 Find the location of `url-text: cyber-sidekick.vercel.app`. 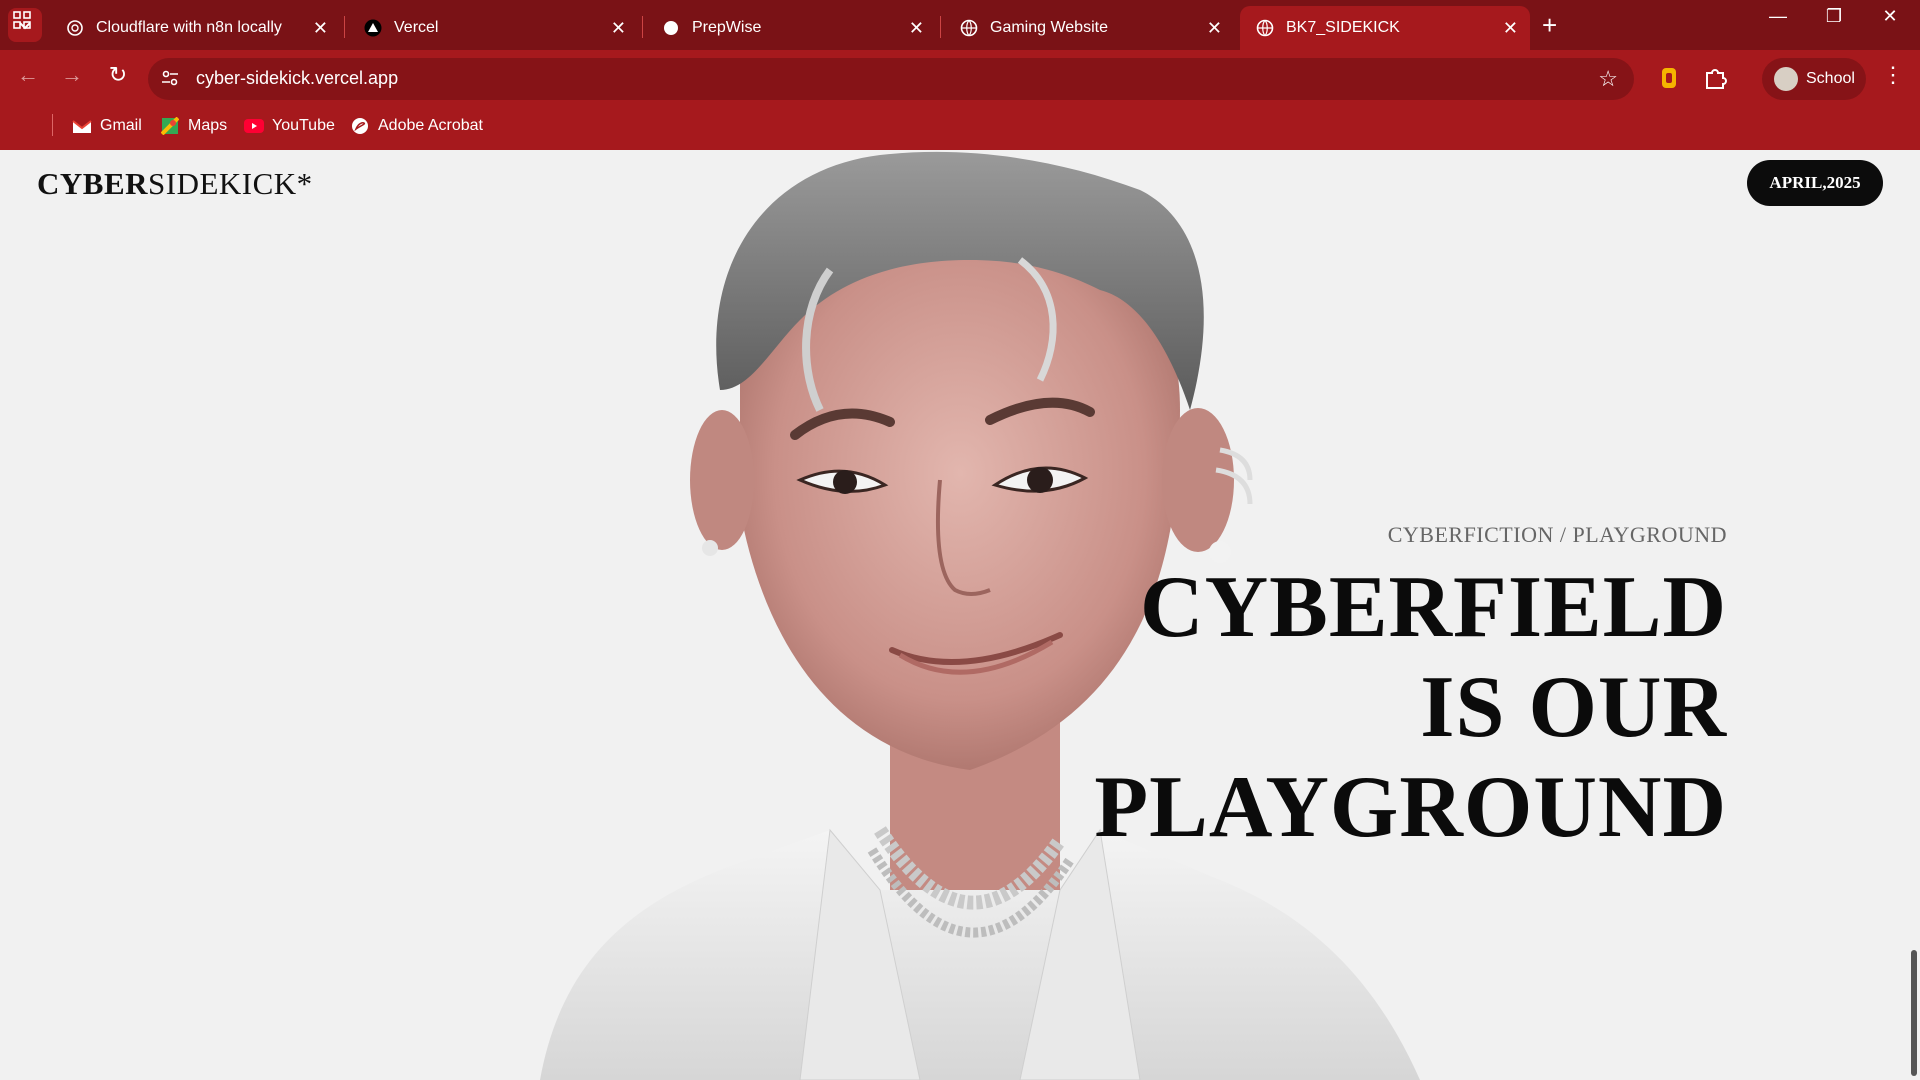

url-text: cyber-sidekick.vercel.app is located at coordinates (297, 78).